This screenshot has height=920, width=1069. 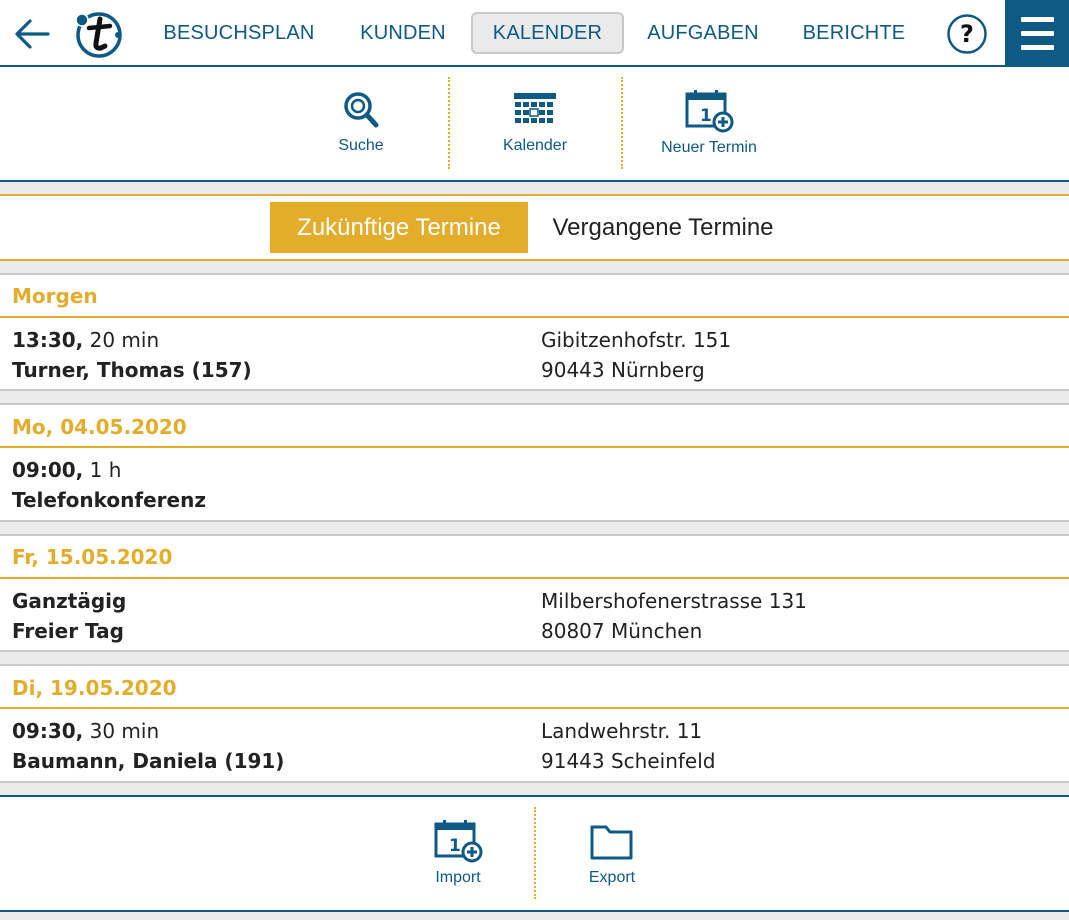 I want to click on search-tool-label: Suche, so click(x=361, y=145).